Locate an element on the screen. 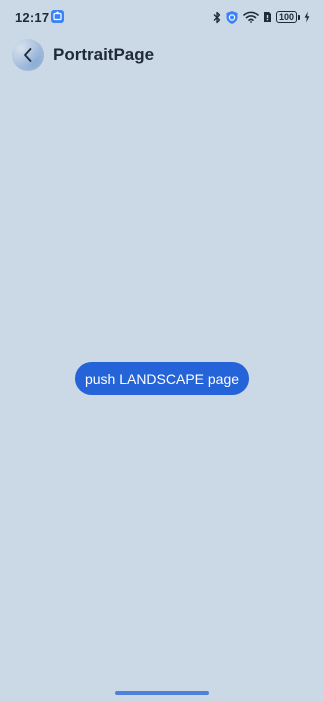 The width and height of the screenshot is (324, 701). header: PortraitPage is located at coordinates (83, 55).